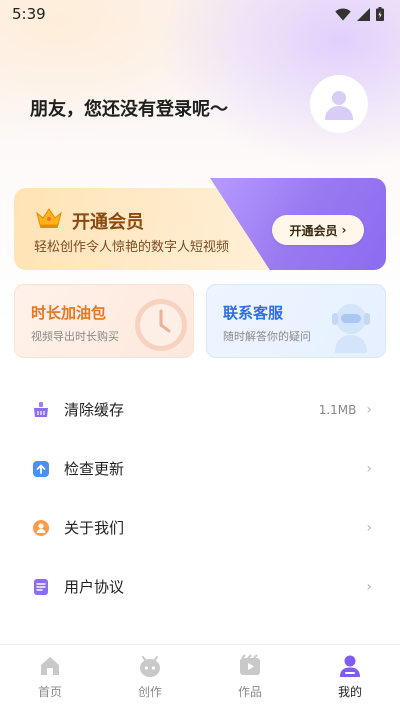 Image resolution: width=400 pixels, height=711 pixels. I want to click on open-vip-button: 开通会员 ›, so click(318, 230).